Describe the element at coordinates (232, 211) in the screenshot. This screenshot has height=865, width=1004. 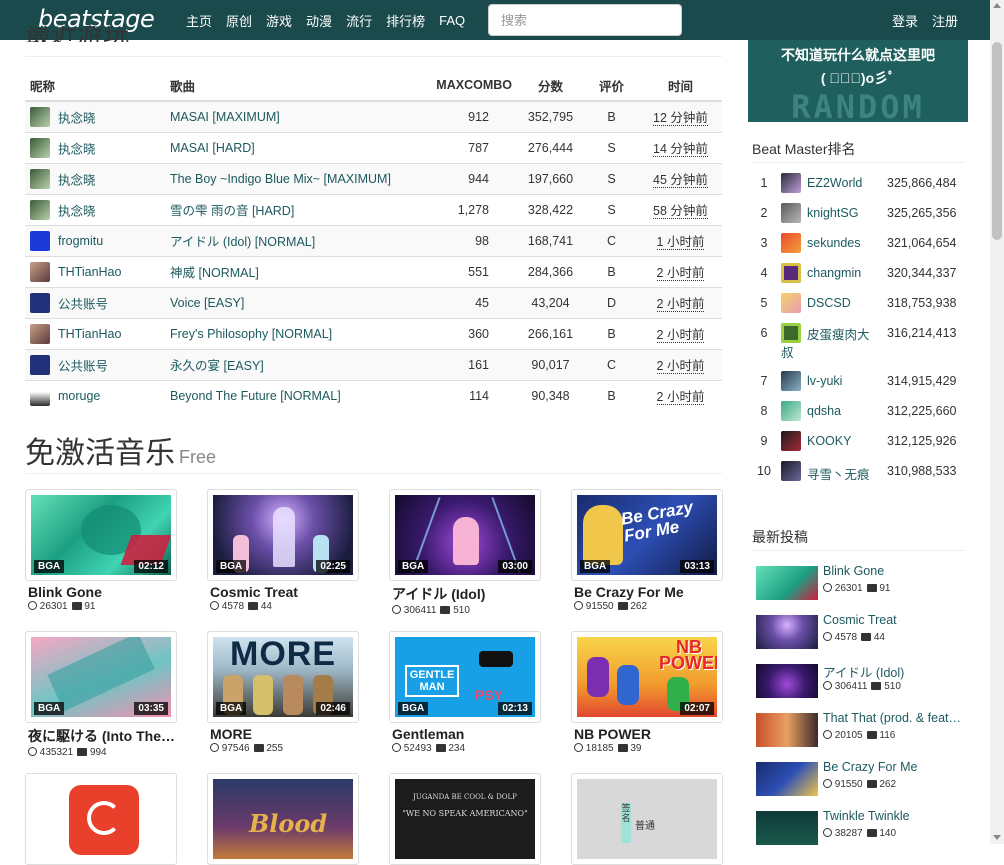
I see `song-link: 雪の雫 雨の音 [HARD]` at that location.